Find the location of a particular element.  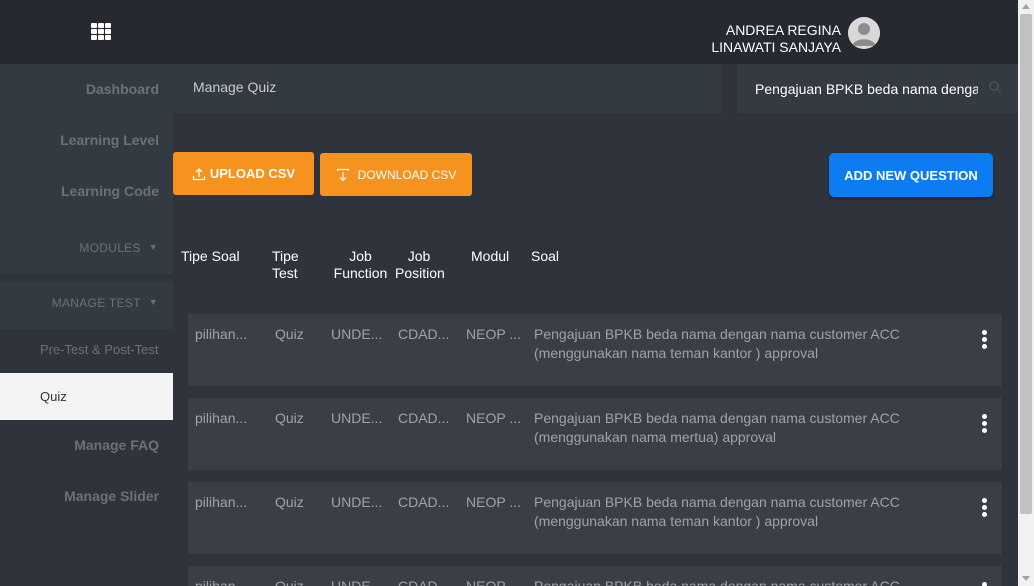

sidebar-item-manage-faq: Manage FAQ is located at coordinates (86, 445).